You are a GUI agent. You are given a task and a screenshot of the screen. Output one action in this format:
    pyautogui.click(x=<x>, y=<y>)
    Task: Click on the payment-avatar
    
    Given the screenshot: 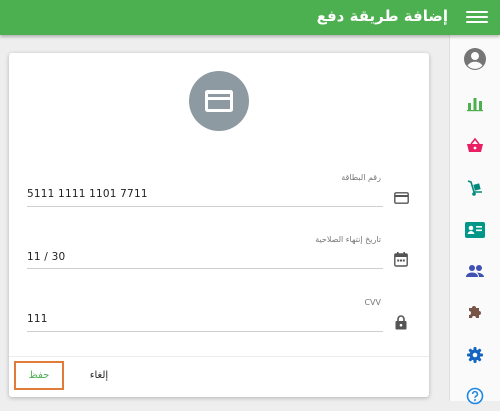 What is the action you would take?
    pyautogui.click(x=219, y=101)
    